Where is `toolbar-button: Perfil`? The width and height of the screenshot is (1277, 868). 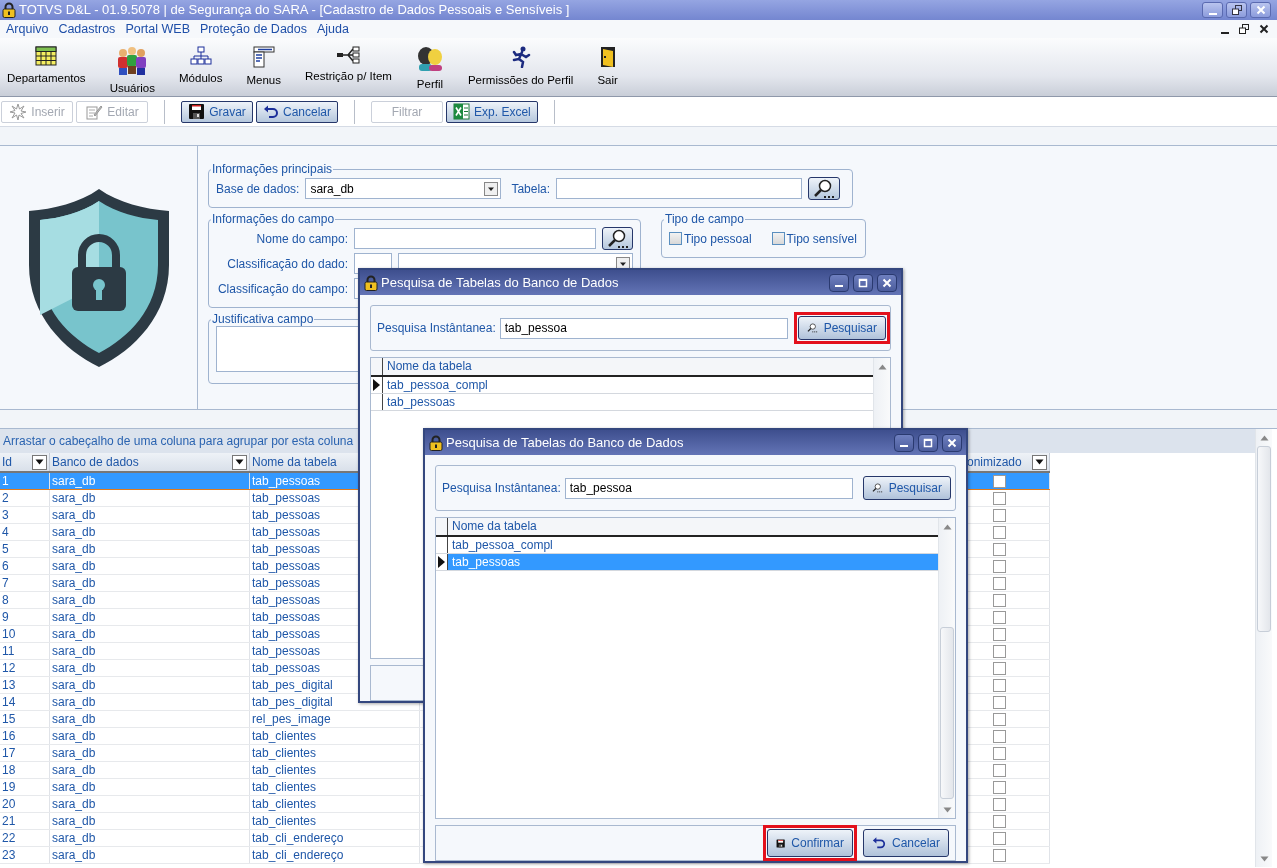 toolbar-button: Perfil is located at coordinates (429, 64).